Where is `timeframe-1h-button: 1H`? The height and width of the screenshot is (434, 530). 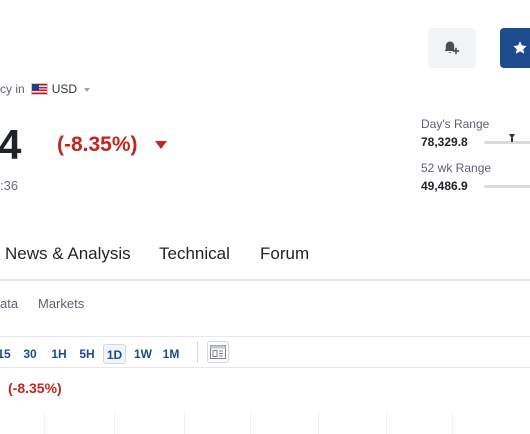 timeframe-1h-button: 1H is located at coordinates (59, 354).